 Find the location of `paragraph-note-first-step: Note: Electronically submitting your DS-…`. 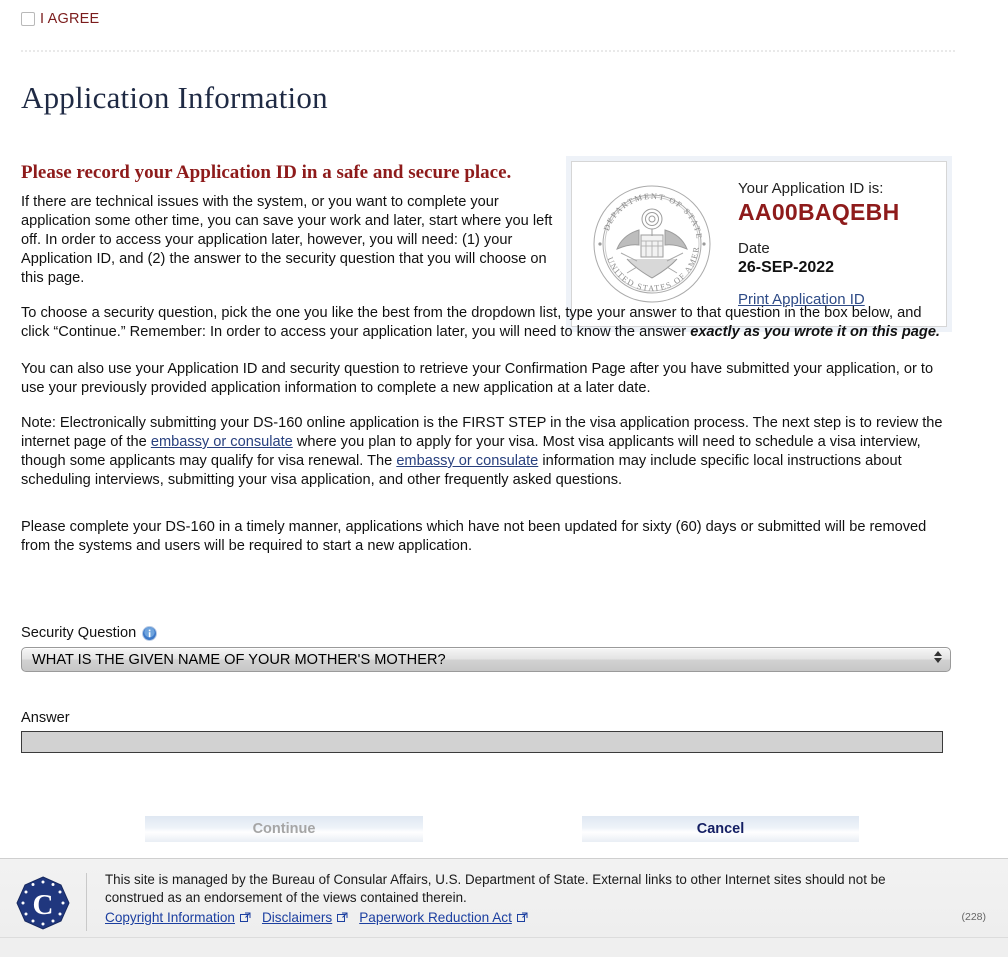

paragraph-note-first-step: Note: Electronically submitting your DS-… is located at coordinates (486, 452).